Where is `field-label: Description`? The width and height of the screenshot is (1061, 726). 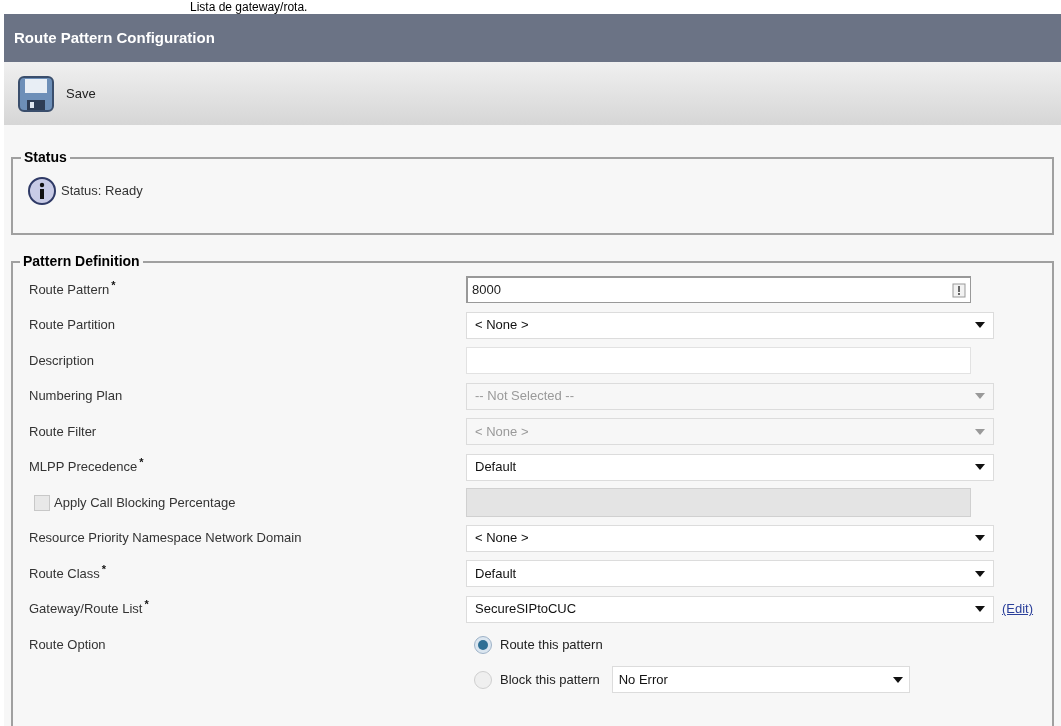
field-label: Description is located at coordinates (62, 360).